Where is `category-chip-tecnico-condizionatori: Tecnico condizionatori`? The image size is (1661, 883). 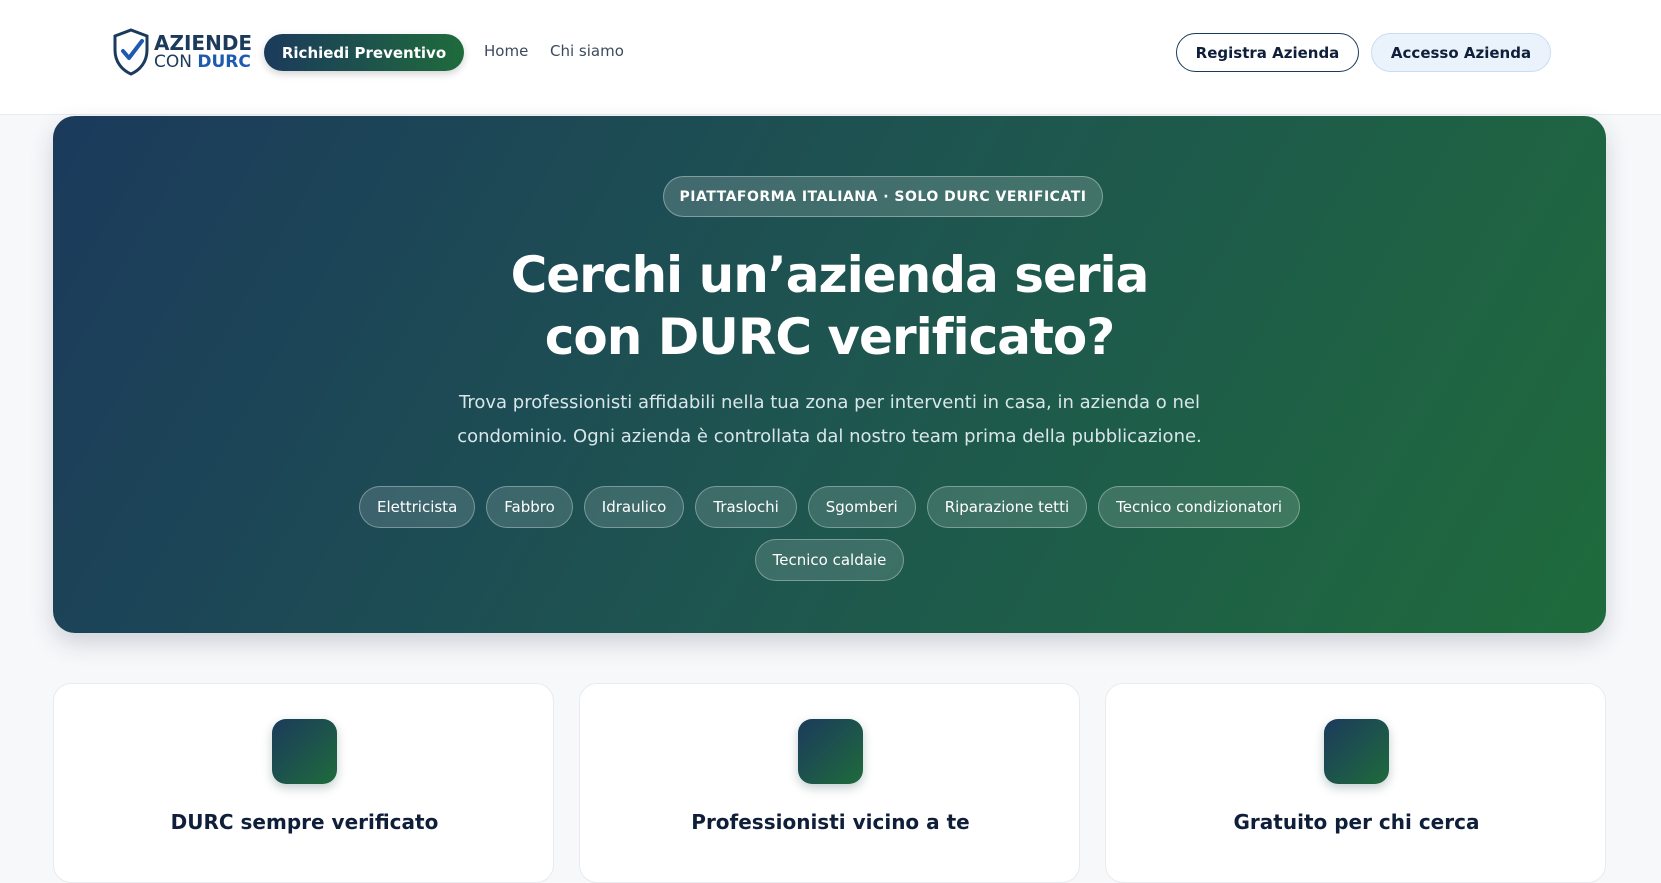
category-chip-tecnico-condizionatori: Tecnico condizionatori is located at coordinates (1199, 507).